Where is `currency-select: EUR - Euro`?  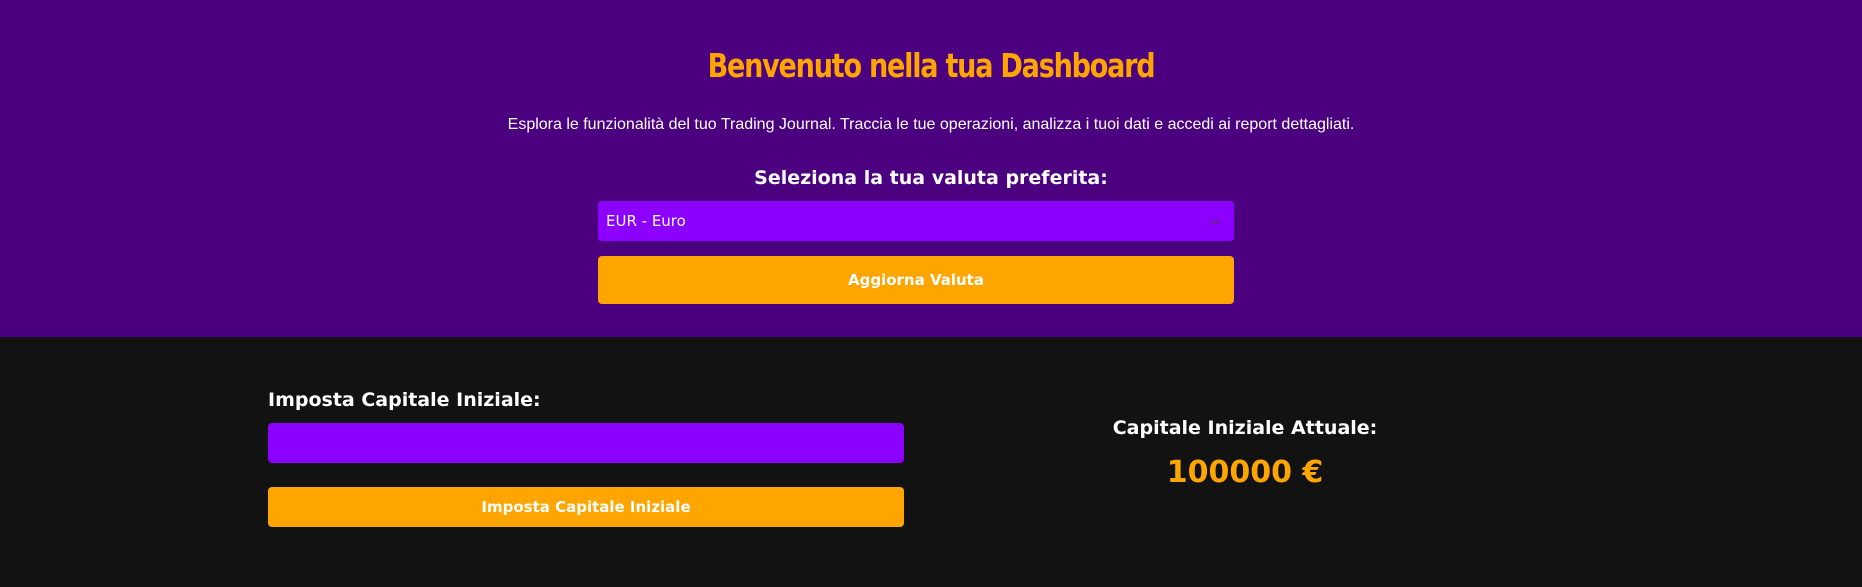
currency-select: EUR - Euro is located at coordinates (916, 221).